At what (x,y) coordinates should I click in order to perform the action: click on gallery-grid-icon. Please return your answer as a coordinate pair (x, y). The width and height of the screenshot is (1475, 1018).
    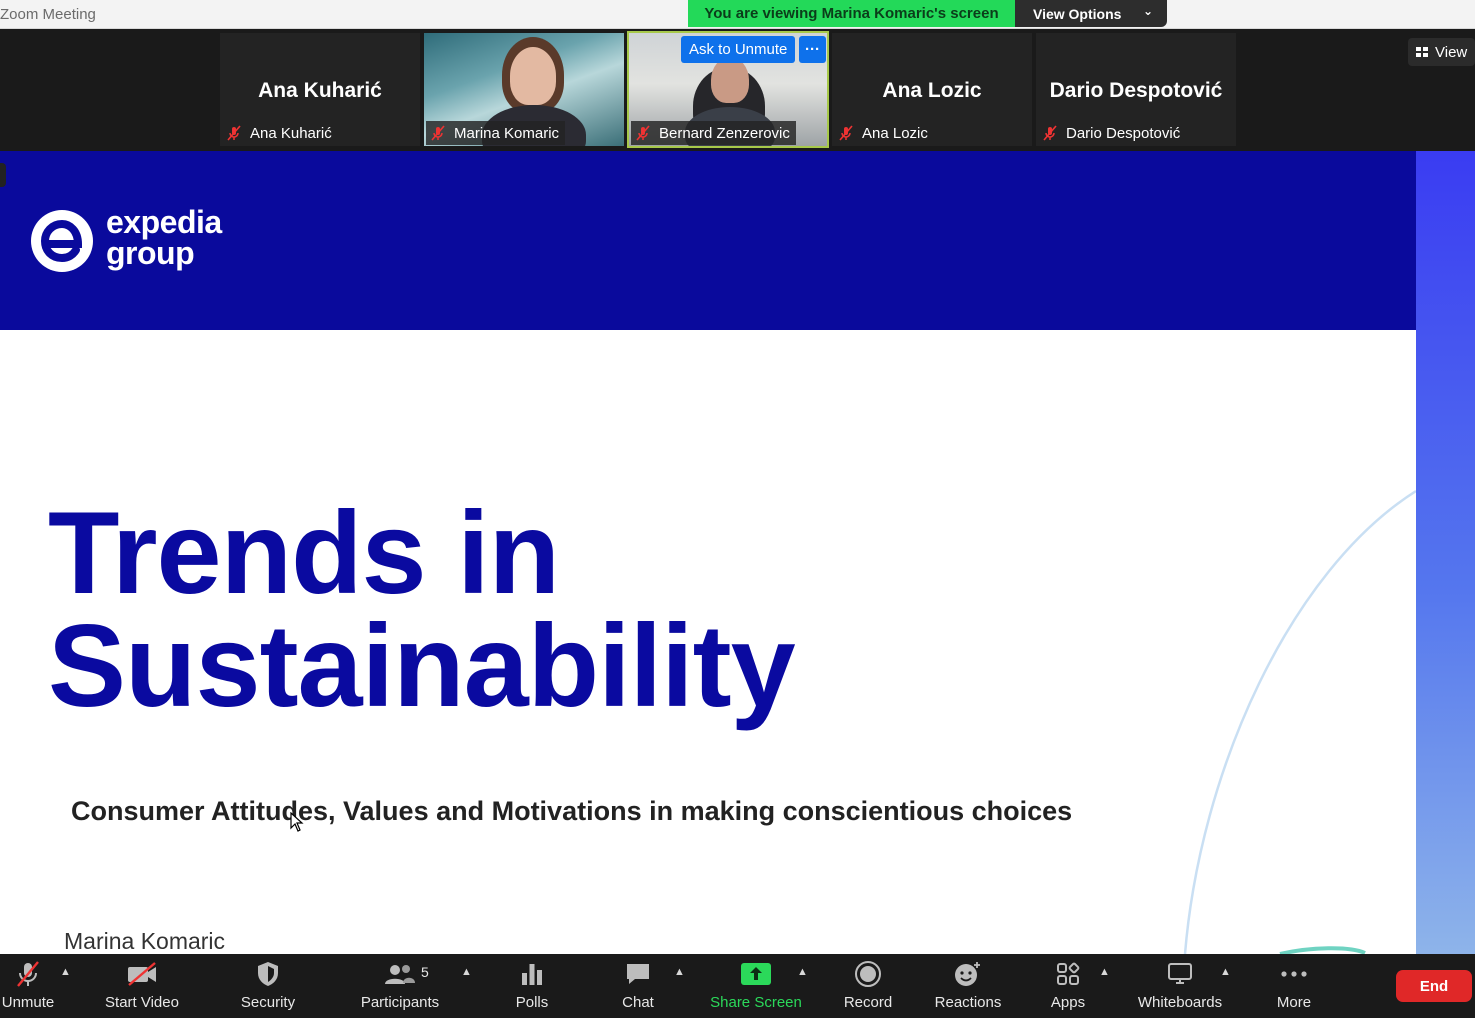
    Looking at the image, I should click on (1422, 52).